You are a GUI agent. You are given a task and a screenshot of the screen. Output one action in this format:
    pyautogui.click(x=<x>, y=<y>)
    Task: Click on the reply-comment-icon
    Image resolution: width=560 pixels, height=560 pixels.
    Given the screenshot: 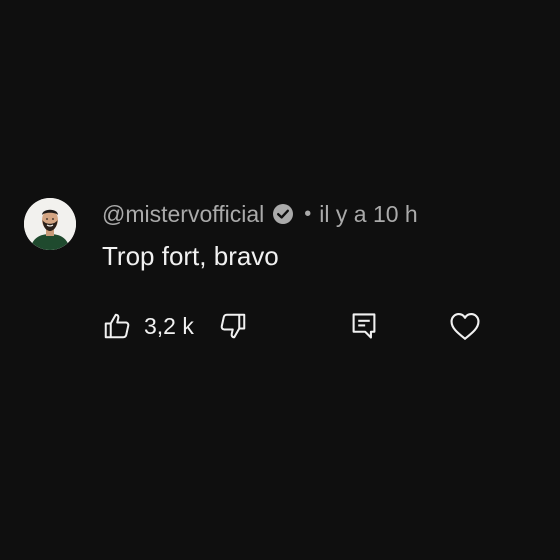 What is the action you would take?
    pyautogui.click(x=364, y=326)
    